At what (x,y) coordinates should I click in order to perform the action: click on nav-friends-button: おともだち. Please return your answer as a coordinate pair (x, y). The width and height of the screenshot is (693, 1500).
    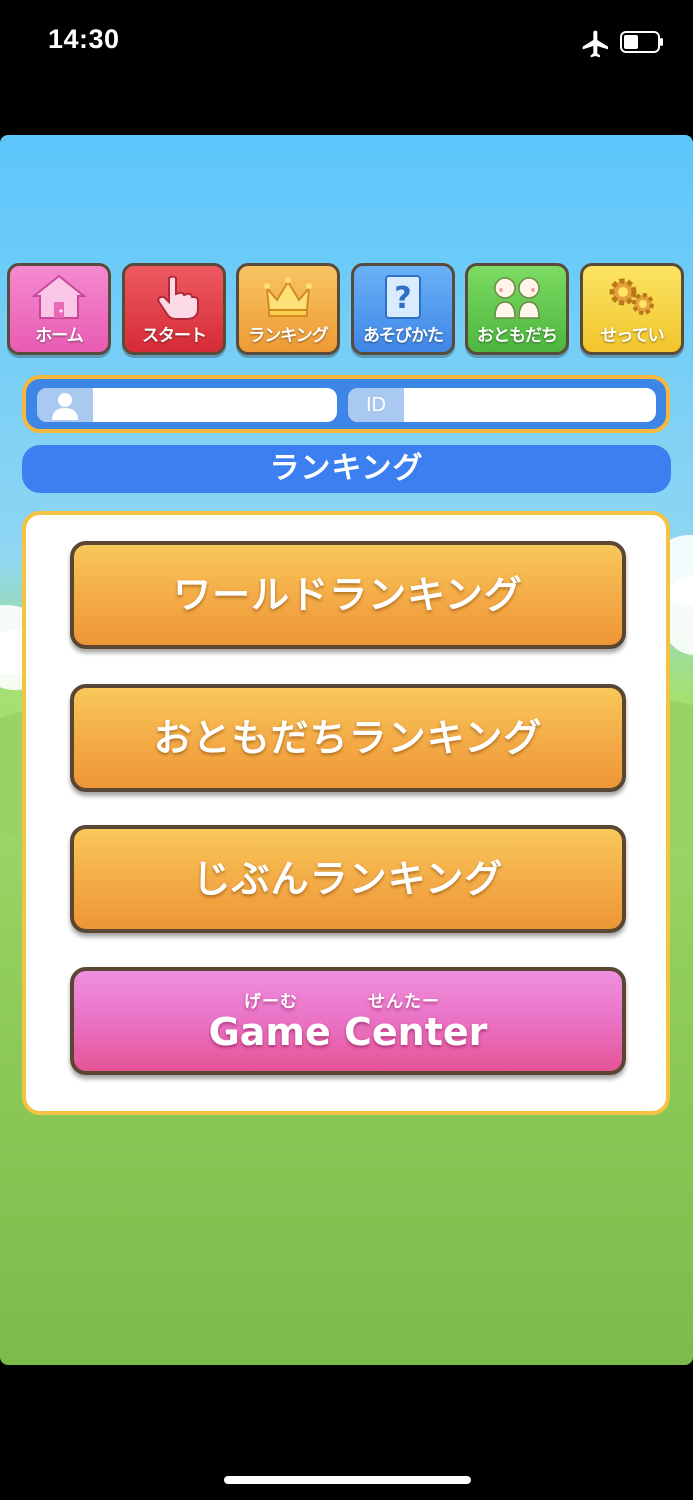
    Looking at the image, I should click on (517, 309).